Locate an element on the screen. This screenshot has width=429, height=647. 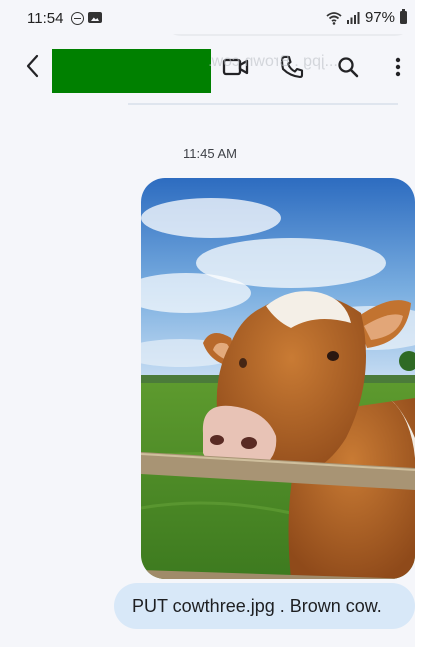
do-not-disturb-icon is located at coordinates (77, 18).